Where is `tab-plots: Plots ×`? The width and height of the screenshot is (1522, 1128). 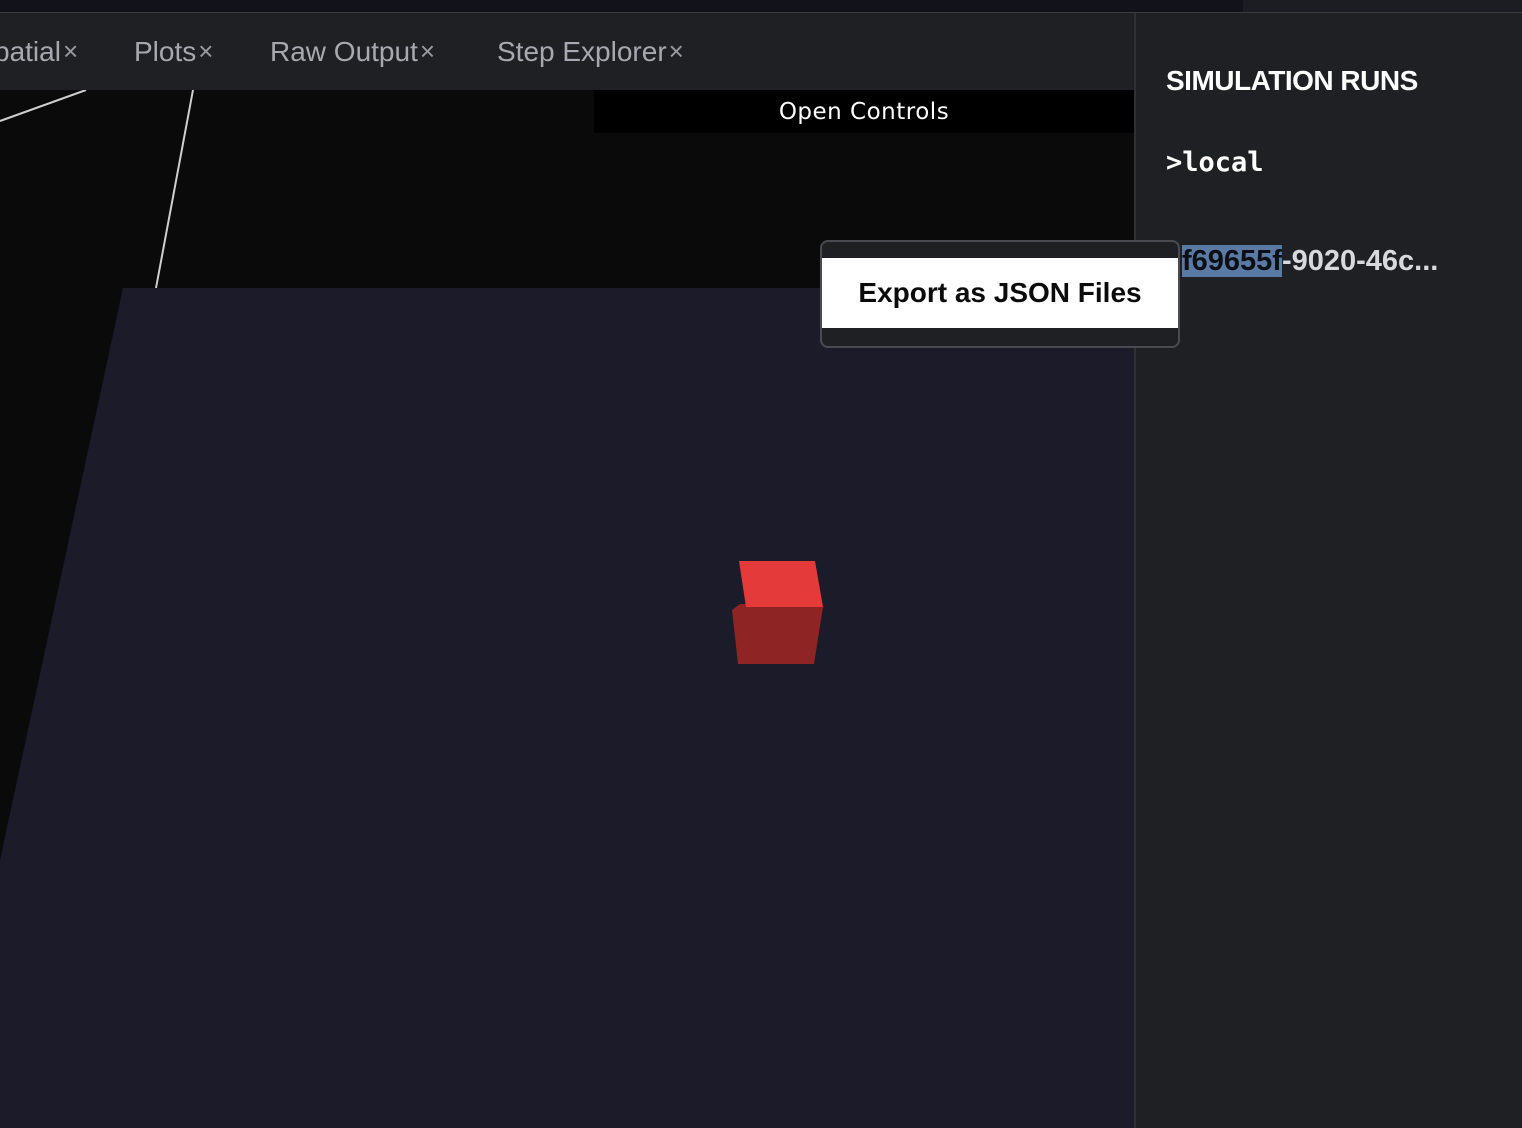
tab-plots: Plots × is located at coordinates (173, 51).